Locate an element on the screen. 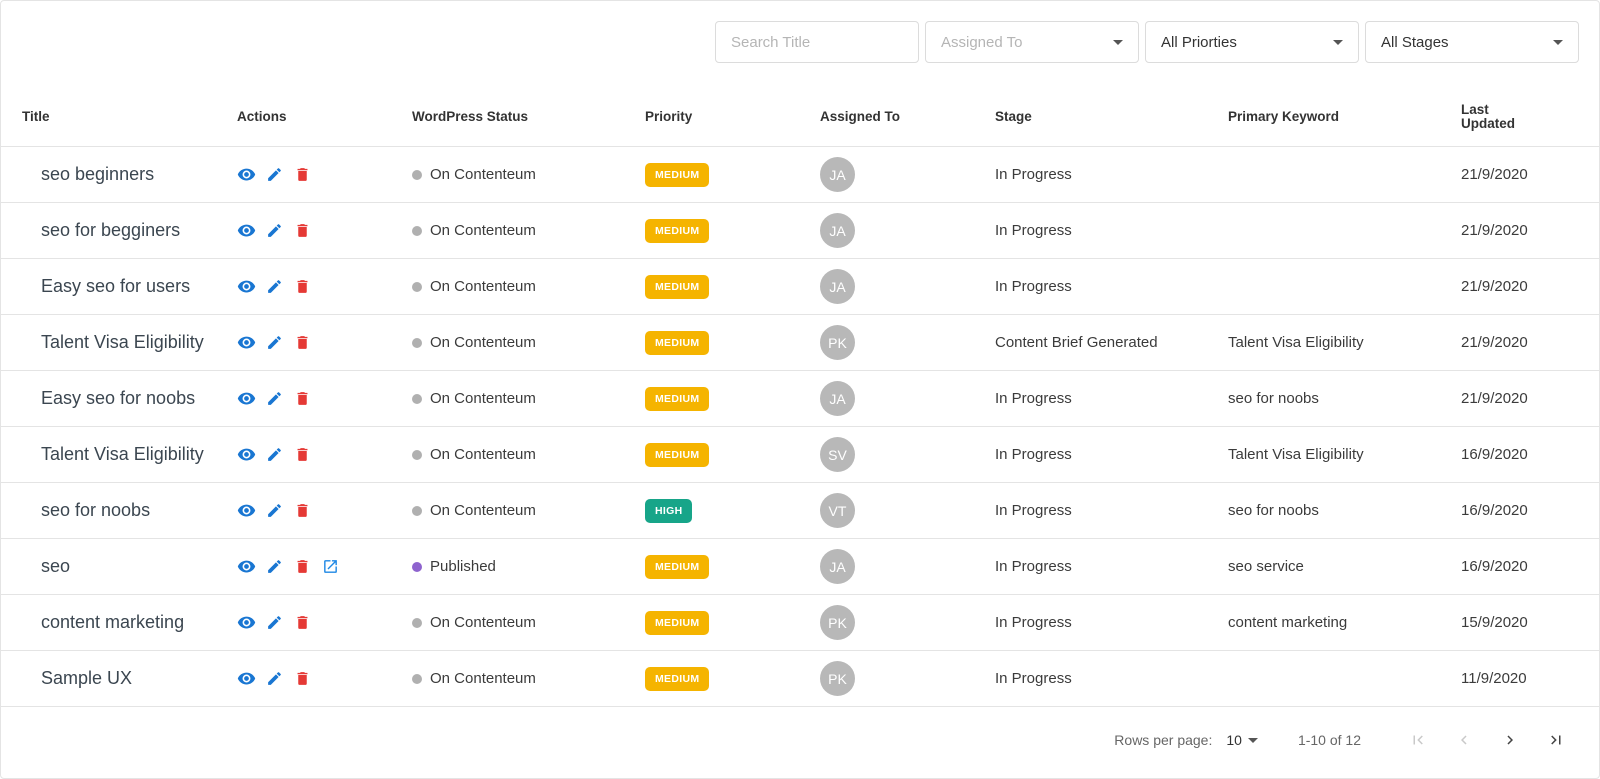  title-cell: content marketing is located at coordinates (119, 622).